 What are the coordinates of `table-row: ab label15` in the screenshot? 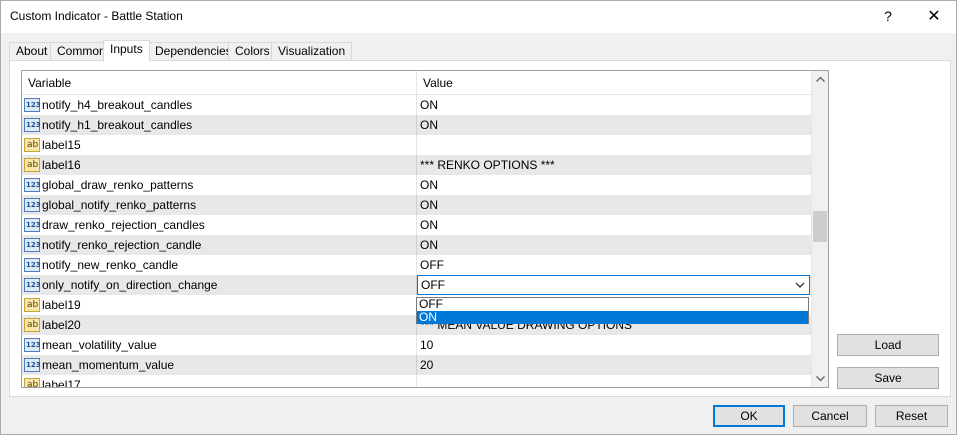 It's located at (417, 145).